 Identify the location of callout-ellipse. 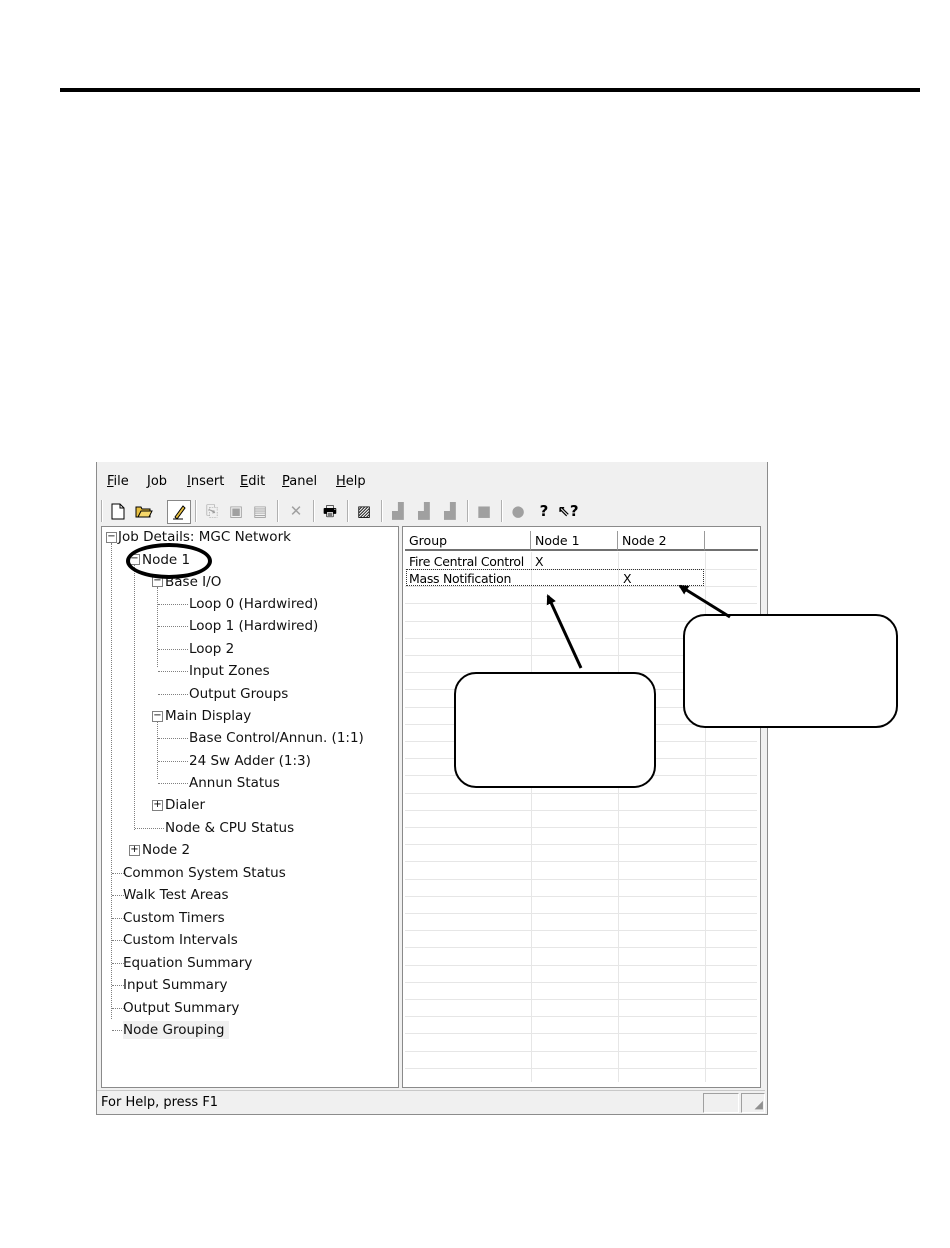
(169, 561).